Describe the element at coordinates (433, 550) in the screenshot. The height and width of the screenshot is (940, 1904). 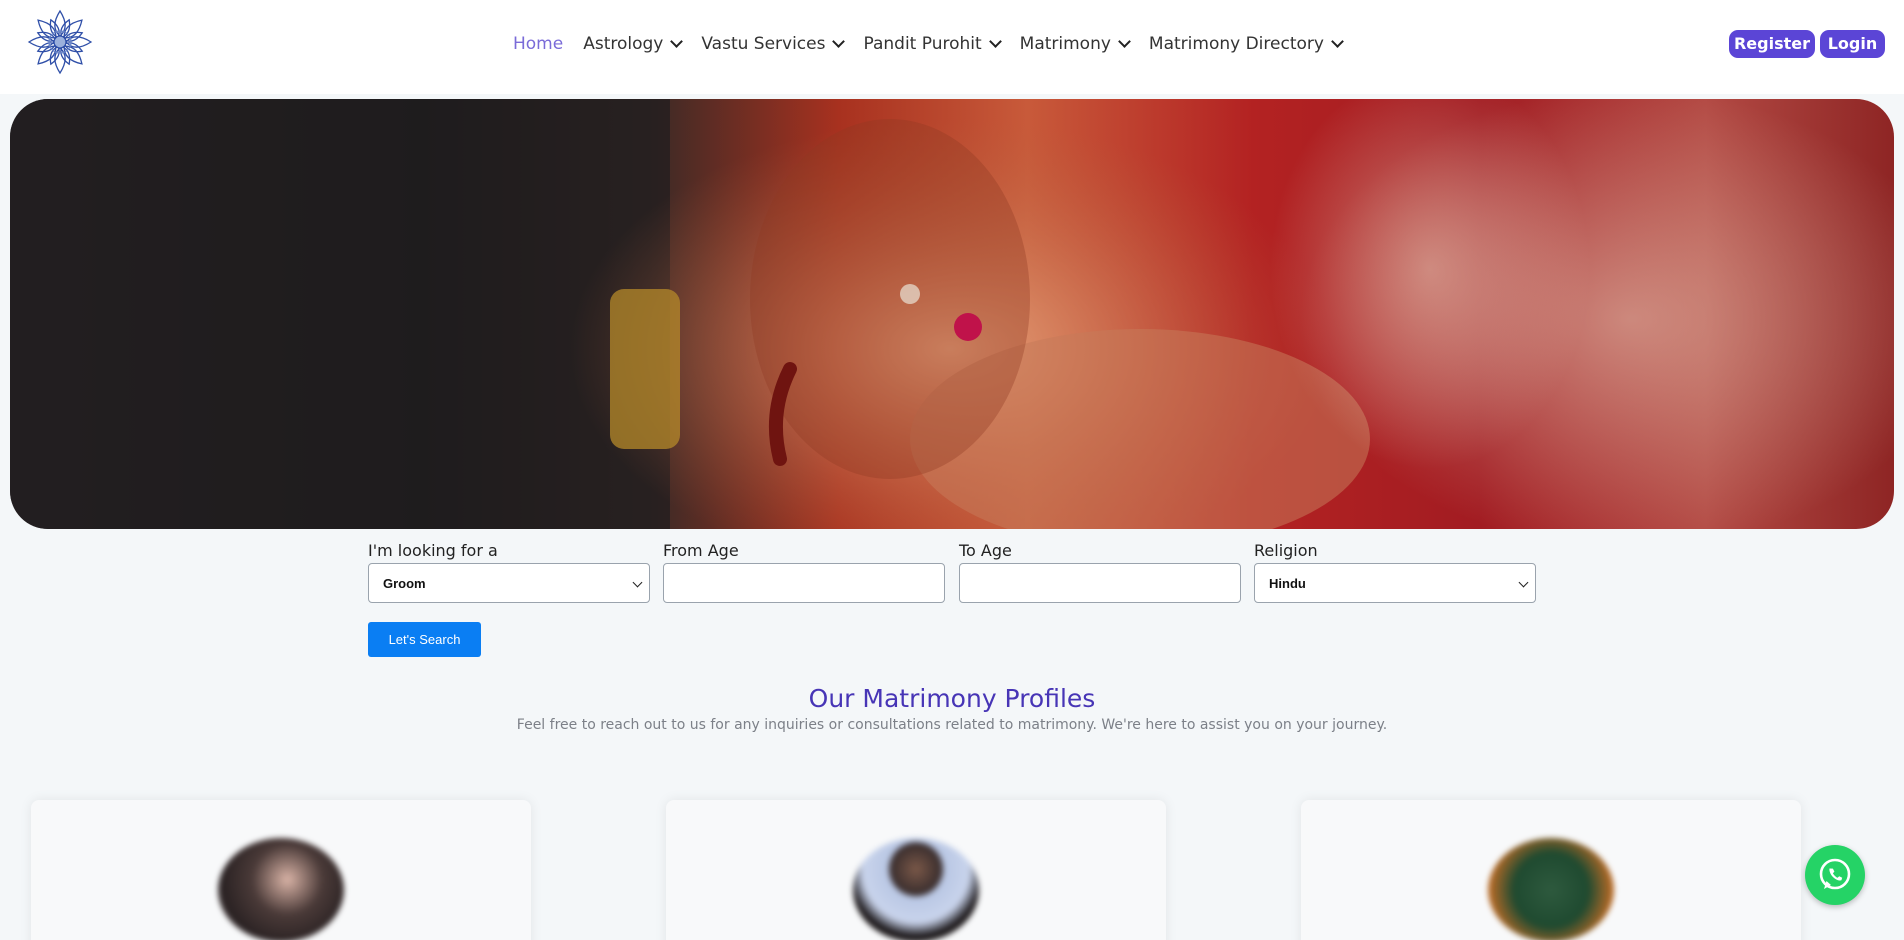
I see `looking-for-label: I'm looking for a` at that location.